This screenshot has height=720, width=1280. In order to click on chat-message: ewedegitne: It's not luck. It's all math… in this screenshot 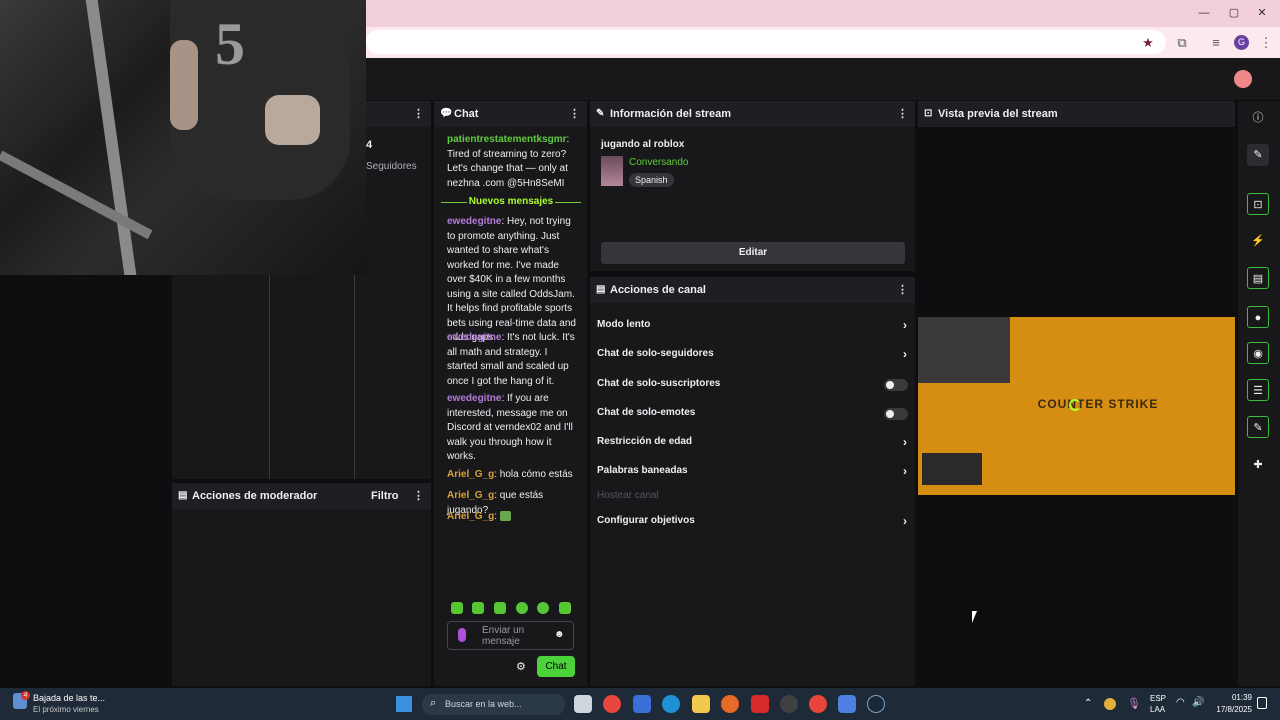, I will do `click(513, 360)`.